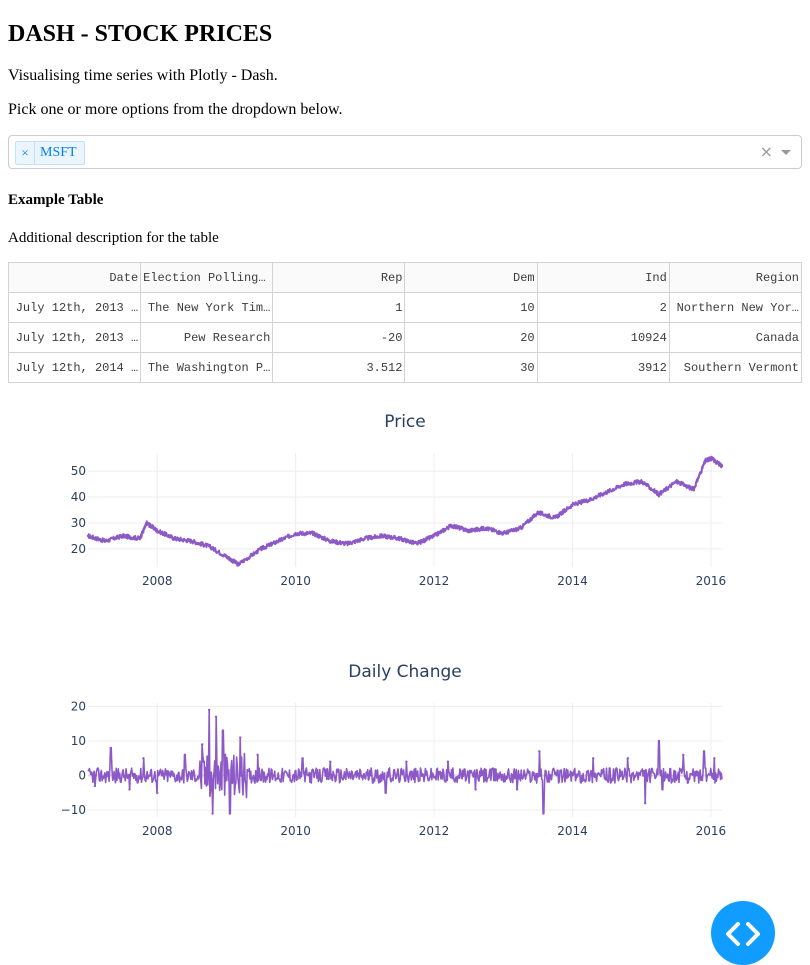 The image size is (810, 965). Describe the element at coordinates (78, 523) in the screenshot. I see `y-tick-label: 30` at that location.